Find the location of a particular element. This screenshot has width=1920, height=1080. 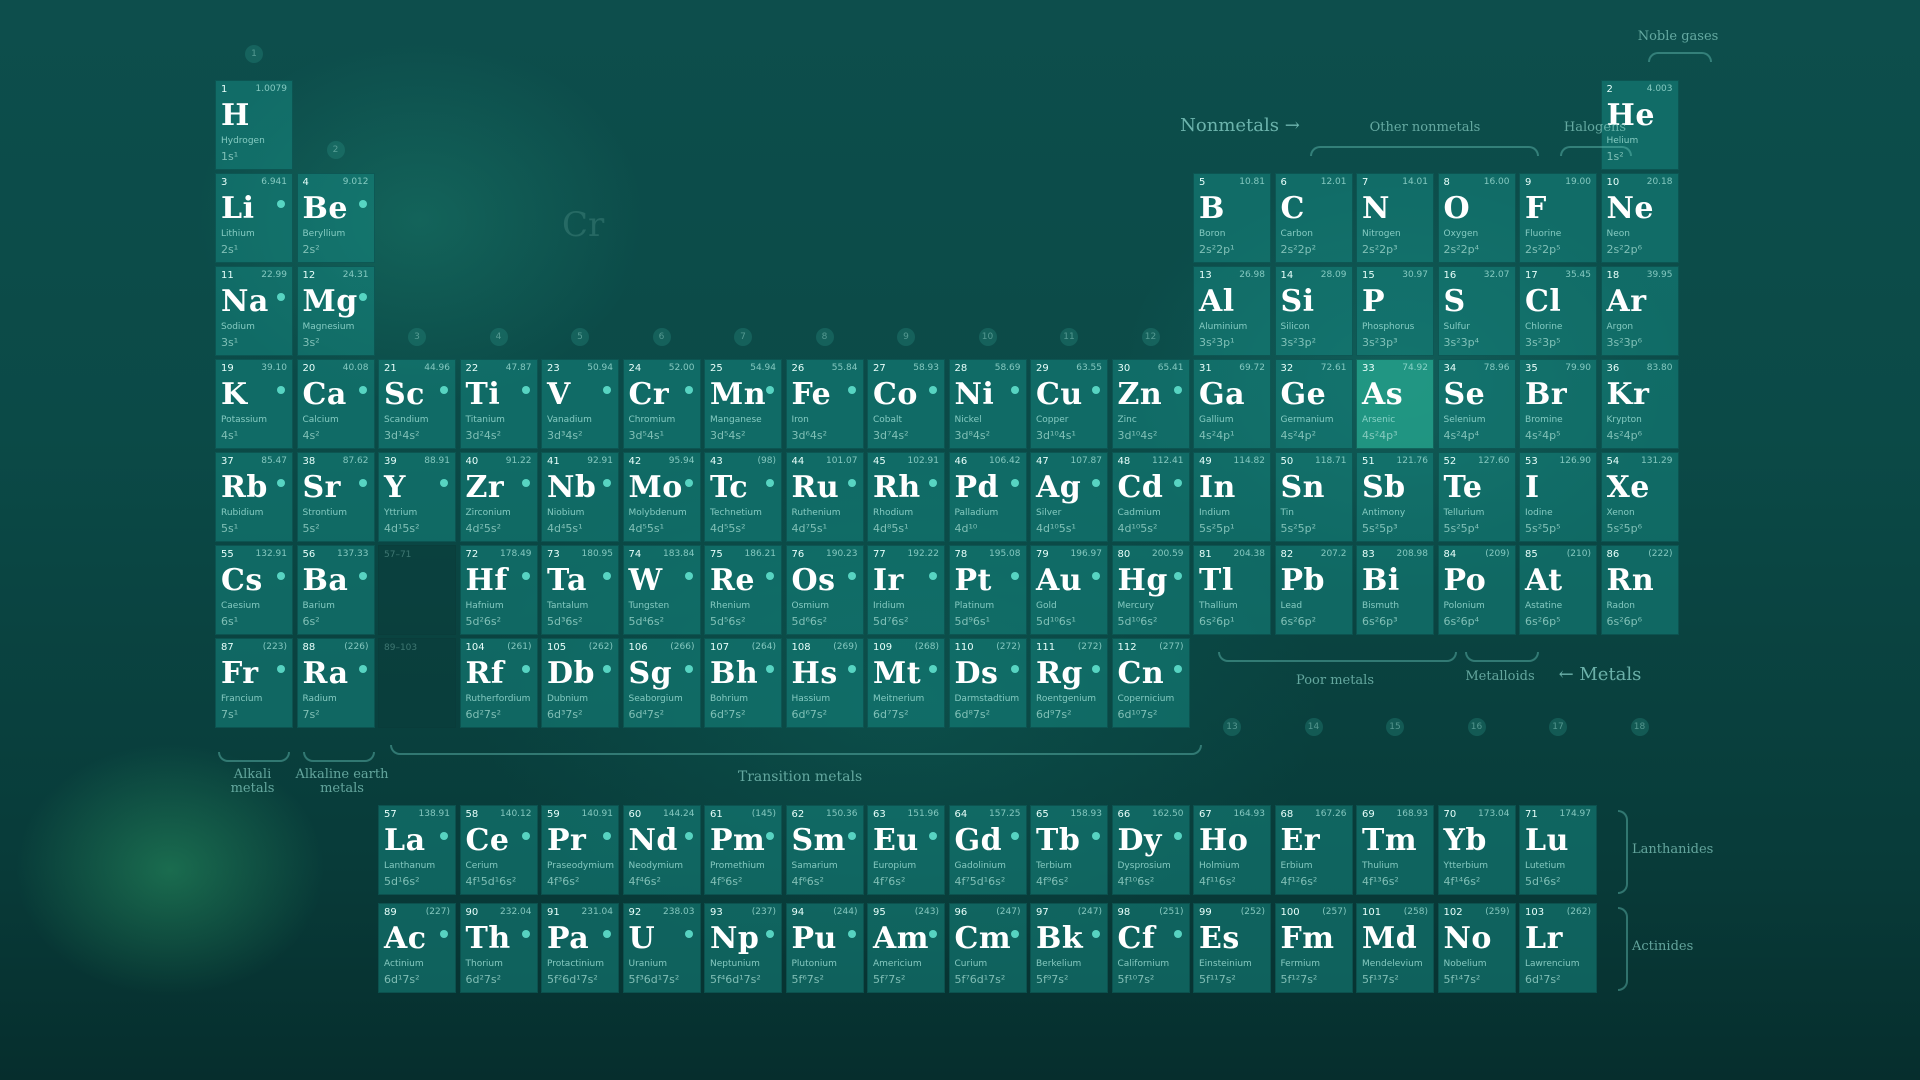

element-vanadium: 23 50.94 V Vanadium 3d³4s² is located at coordinates (580, 404).